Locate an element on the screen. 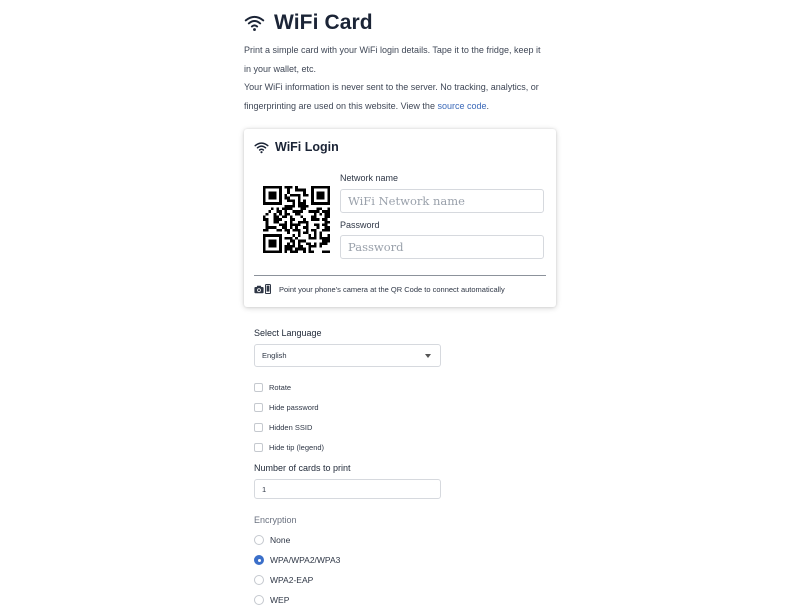 This screenshot has height=606, width=800. rotate-label: Rotate is located at coordinates (280, 387).